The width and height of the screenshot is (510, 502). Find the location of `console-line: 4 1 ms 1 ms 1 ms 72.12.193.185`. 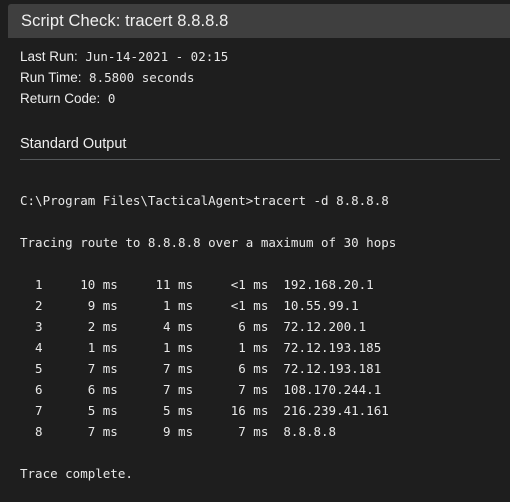

console-line: 4 1 ms 1 ms 1 ms 72.12.193.185 is located at coordinates (201, 347).